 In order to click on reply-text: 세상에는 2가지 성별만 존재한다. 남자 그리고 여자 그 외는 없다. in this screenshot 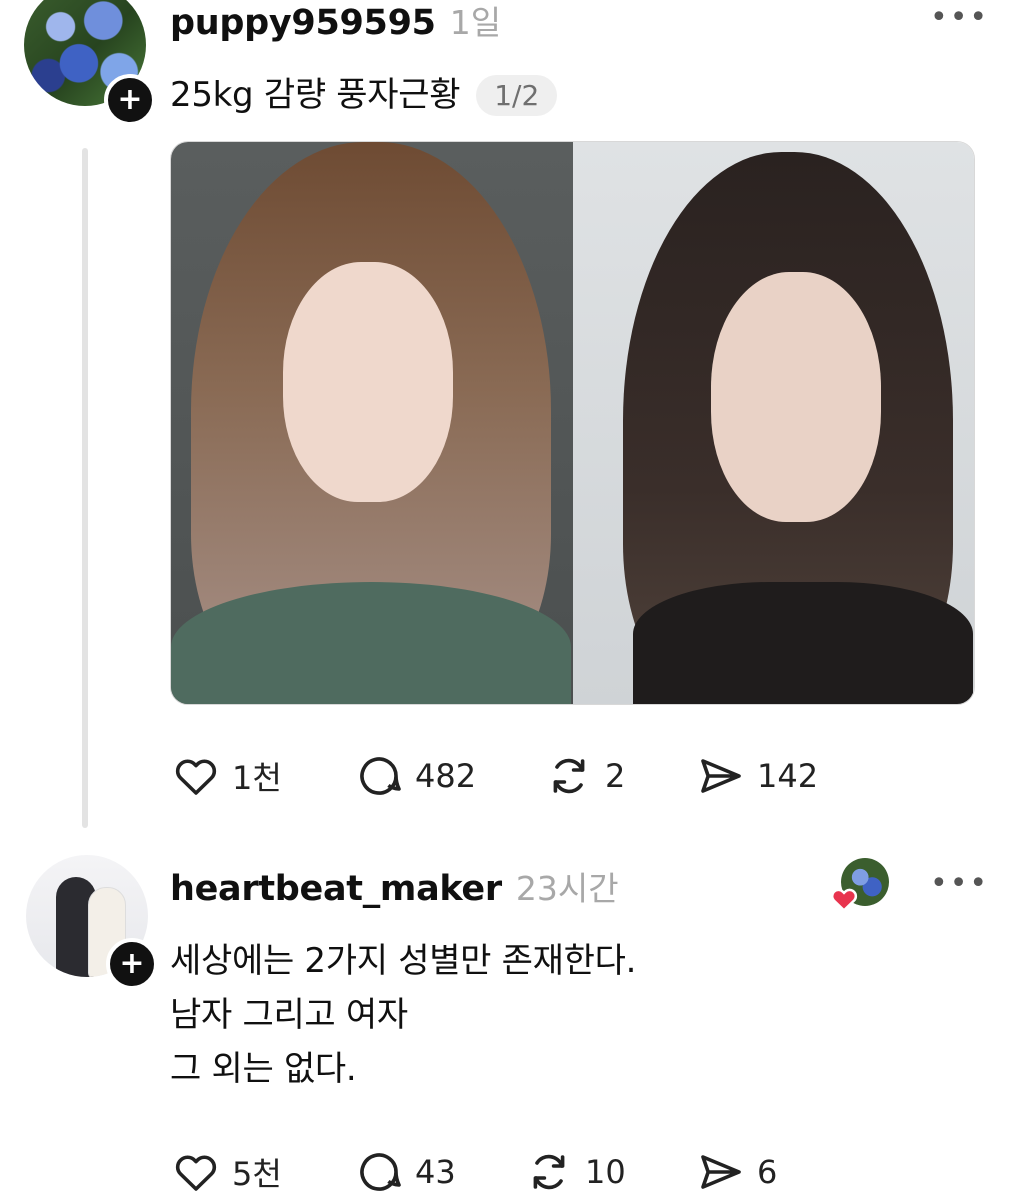, I will do `click(403, 1015)`.